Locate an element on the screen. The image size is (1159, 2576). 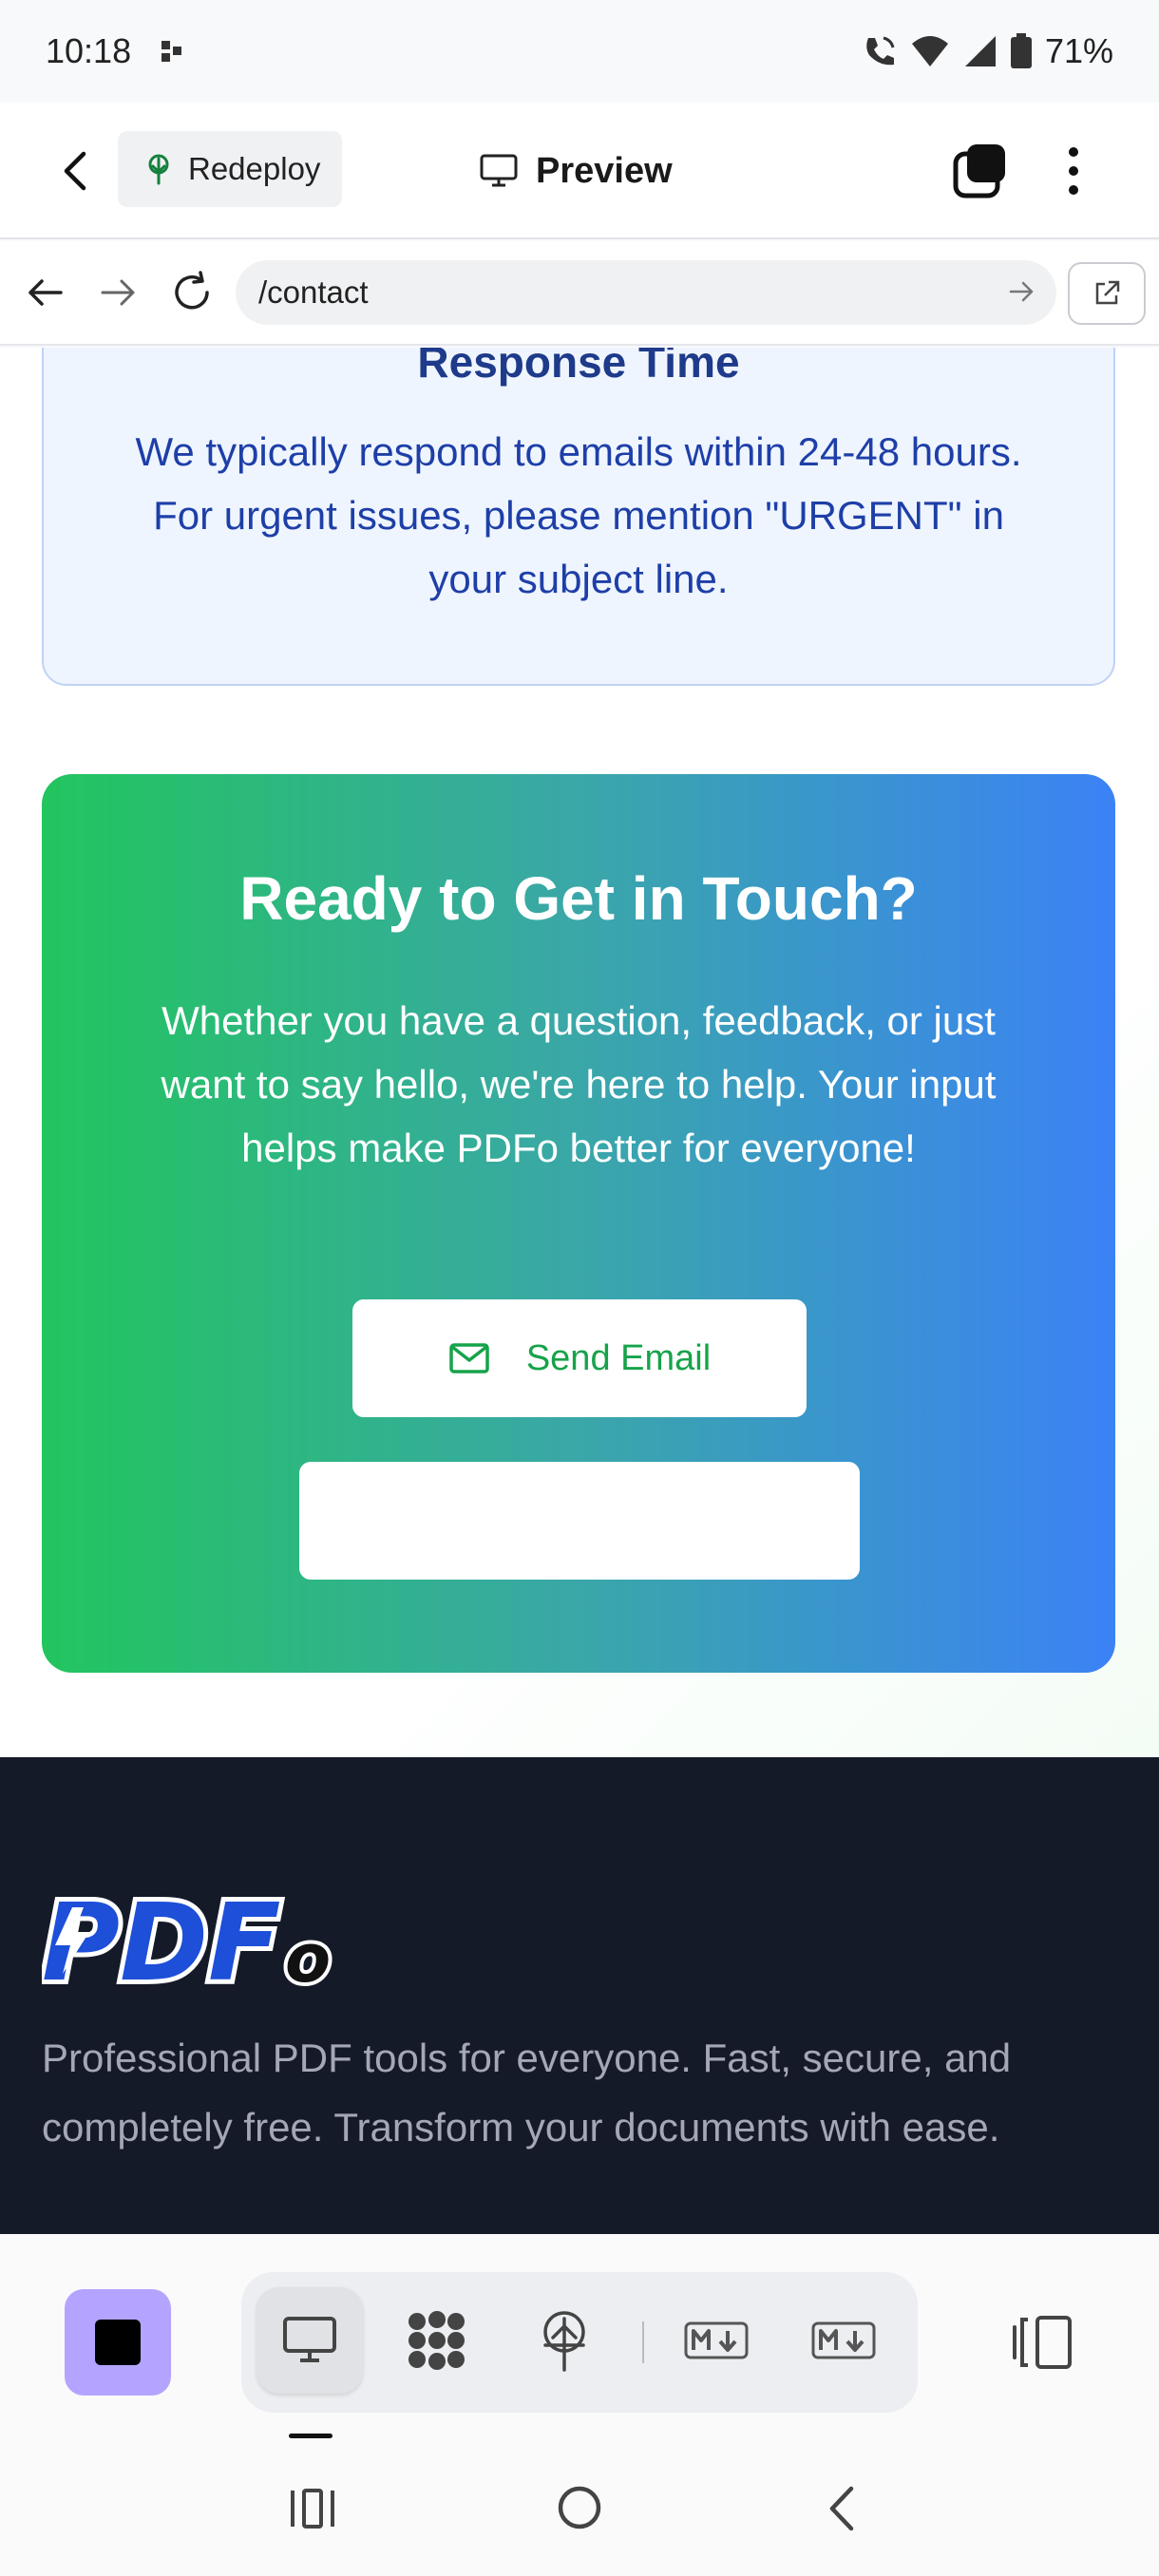
response-time-title: Response Time is located at coordinates (578, 367).